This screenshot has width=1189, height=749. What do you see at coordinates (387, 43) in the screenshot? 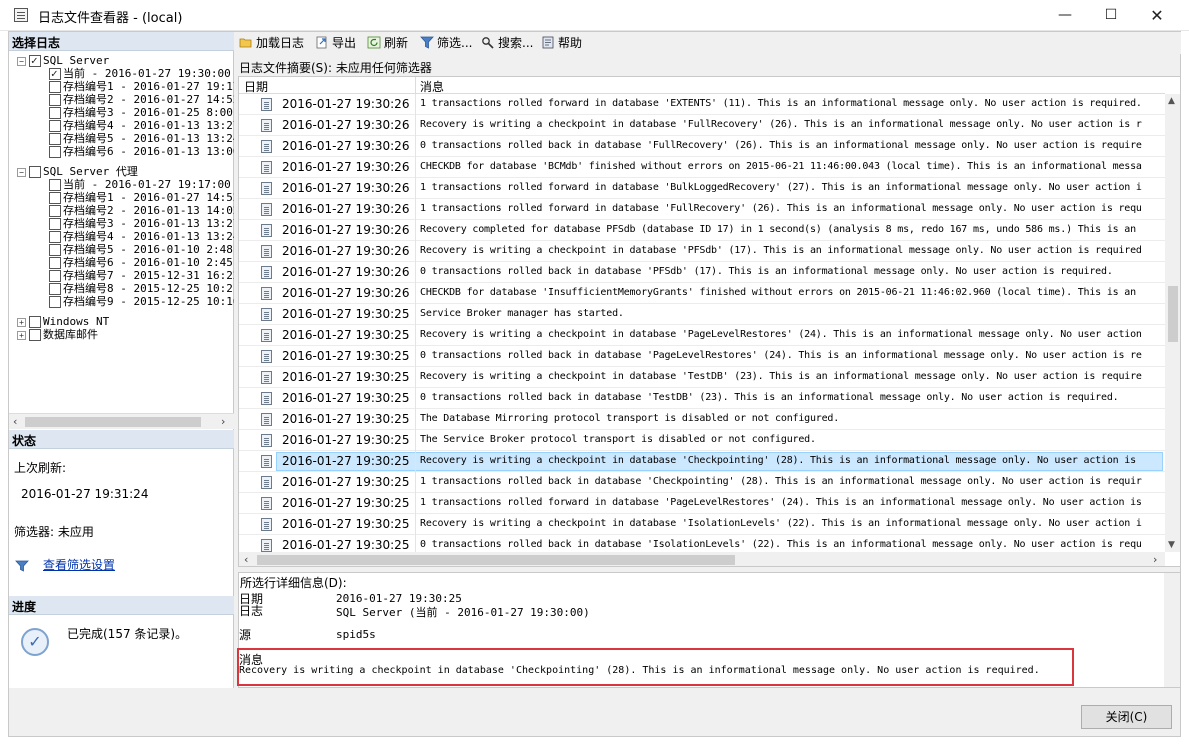
I see `refresh-button: 刷新` at bounding box center [387, 43].